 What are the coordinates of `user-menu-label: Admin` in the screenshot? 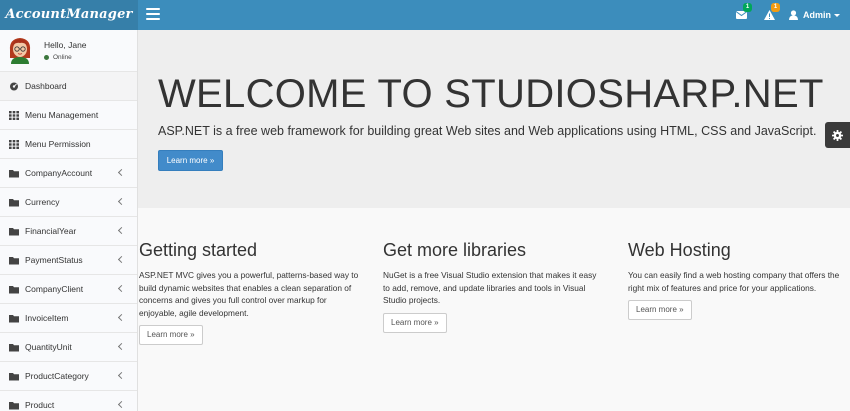 It's located at (817, 15).